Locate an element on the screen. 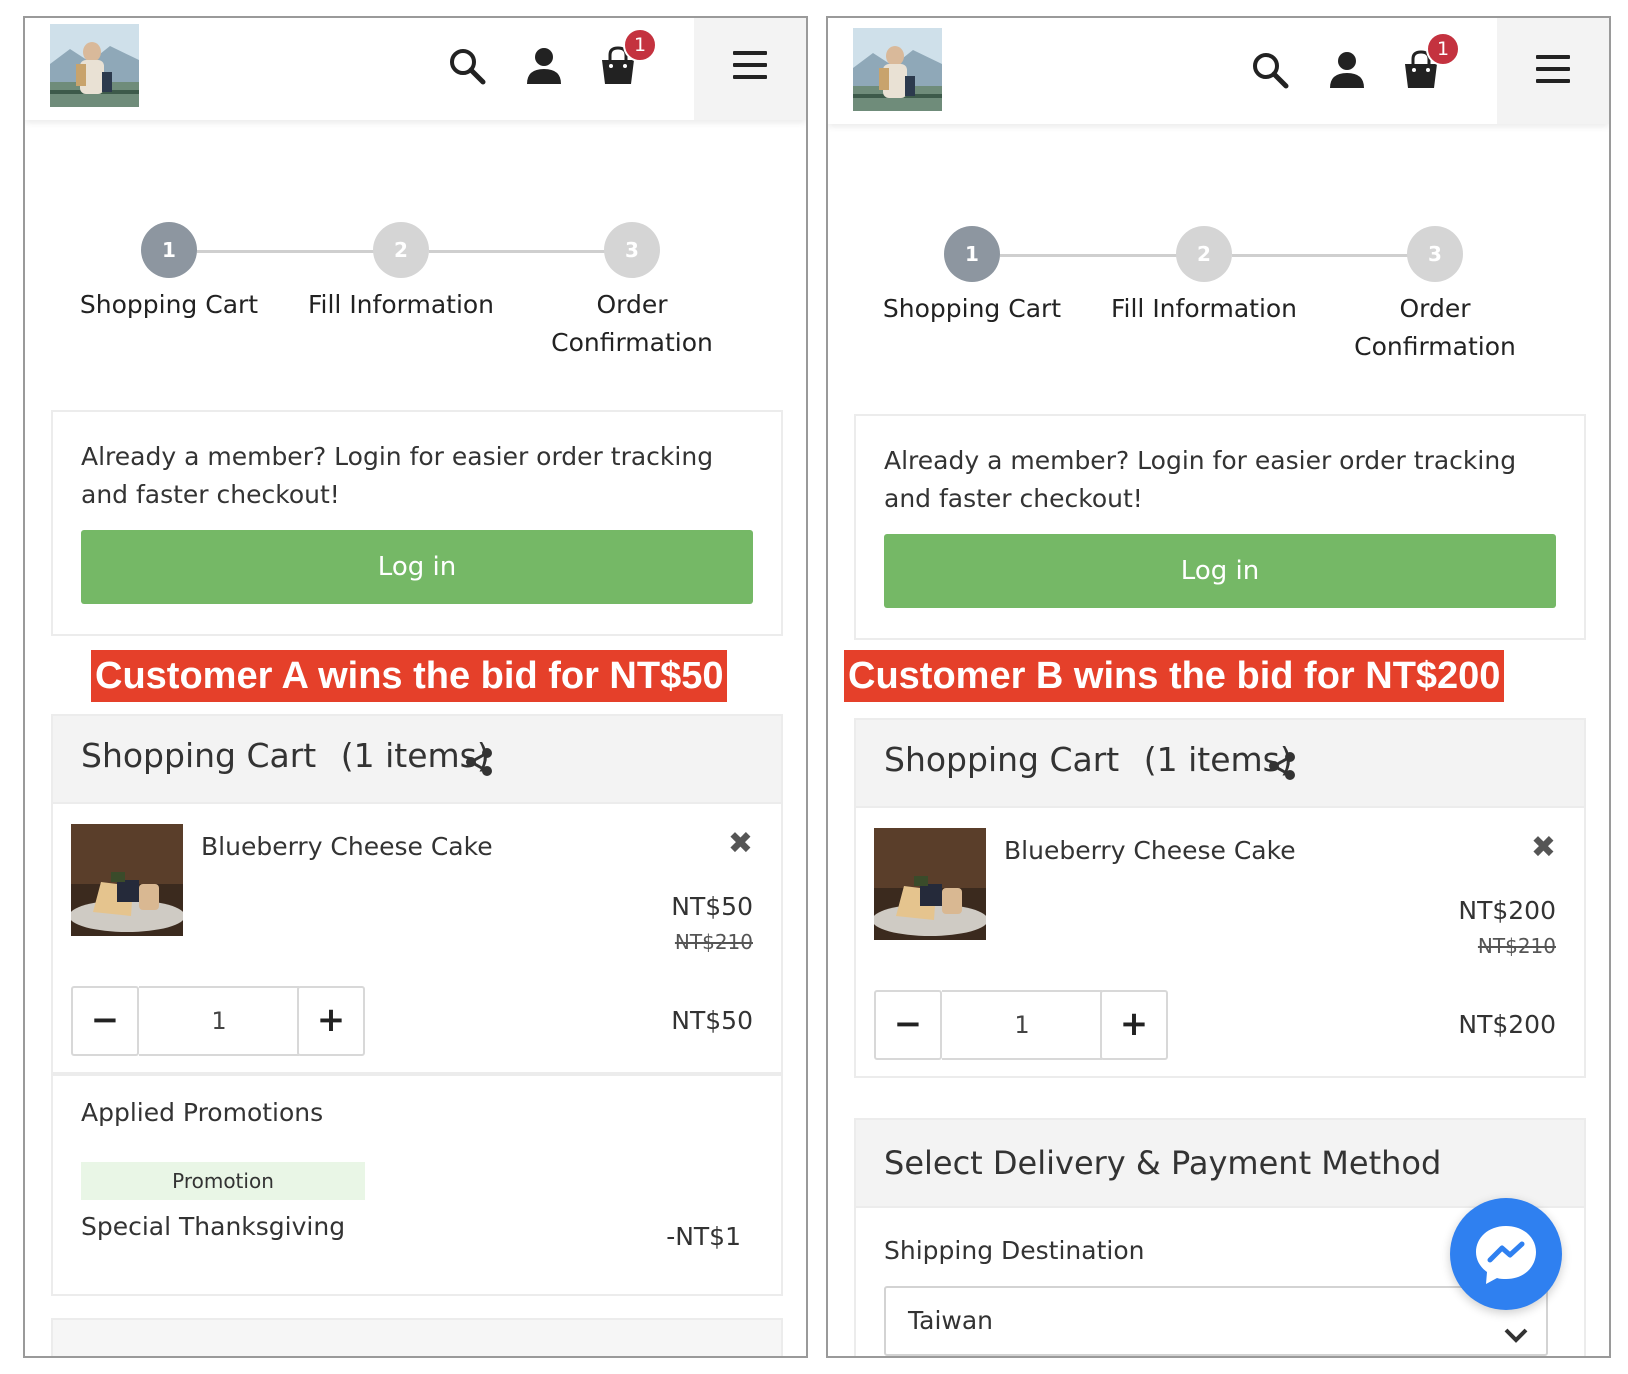 This screenshot has height=1374, width=1628. shipping-destination-label: Shipping Destination is located at coordinates (1014, 1250).